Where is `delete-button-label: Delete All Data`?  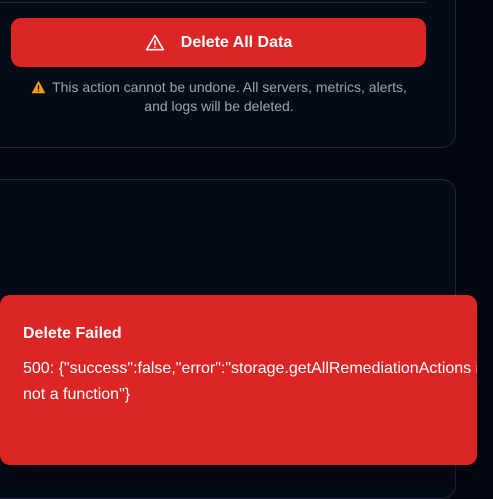
delete-button-label: Delete All Data is located at coordinates (236, 42).